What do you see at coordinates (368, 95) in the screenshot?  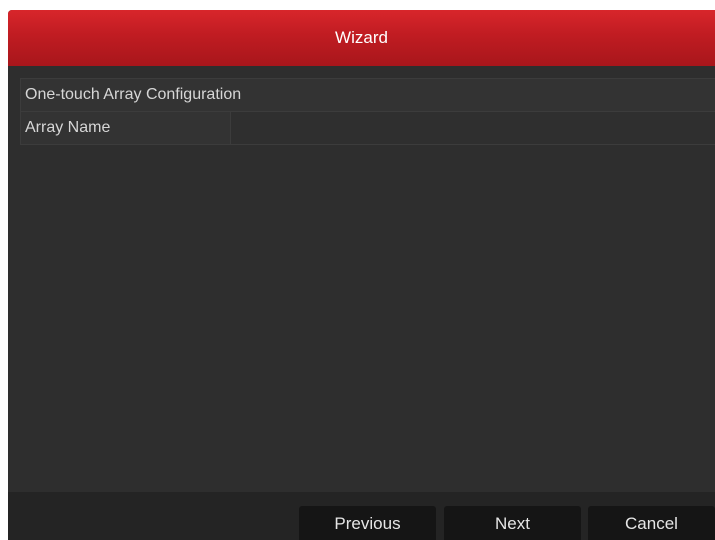 I see `section-header-row: One-touch Array Configuration` at bounding box center [368, 95].